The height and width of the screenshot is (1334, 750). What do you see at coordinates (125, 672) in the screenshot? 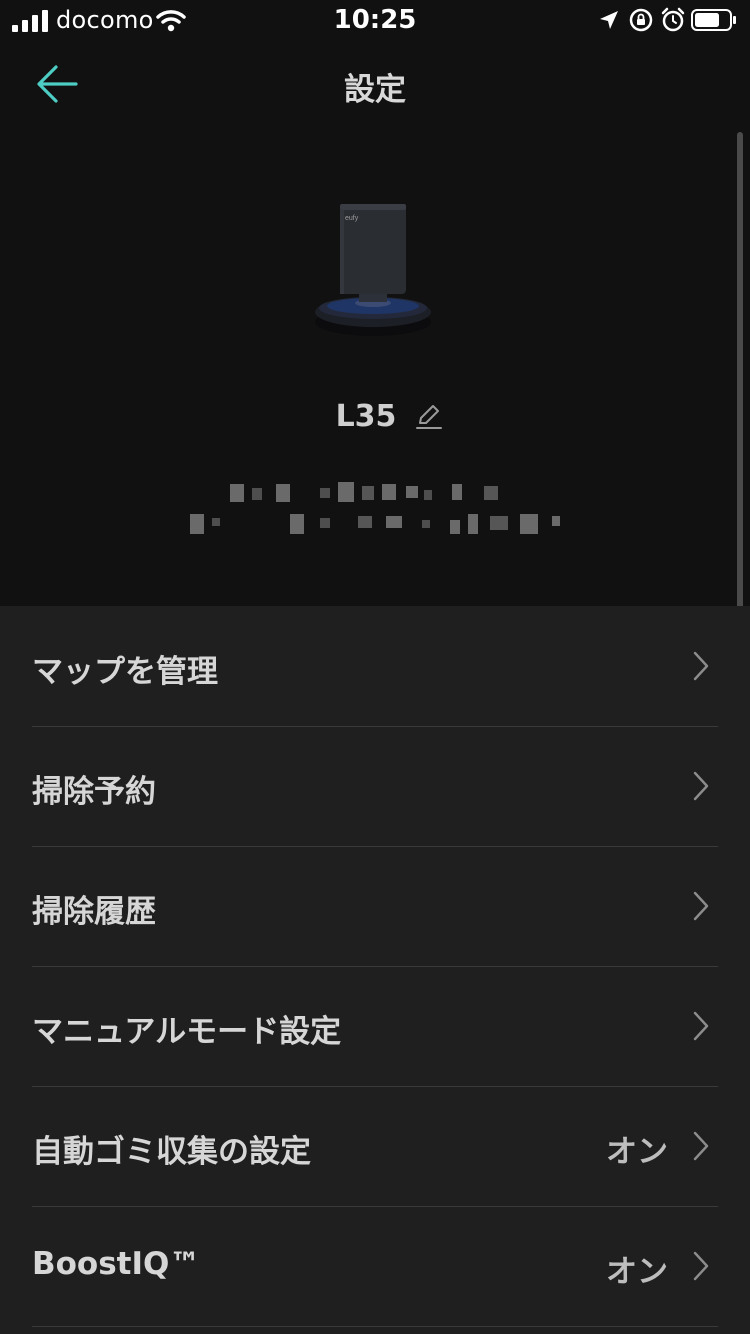
I see `settings-item-label: マップを管理` at bounding box center [125, 672].